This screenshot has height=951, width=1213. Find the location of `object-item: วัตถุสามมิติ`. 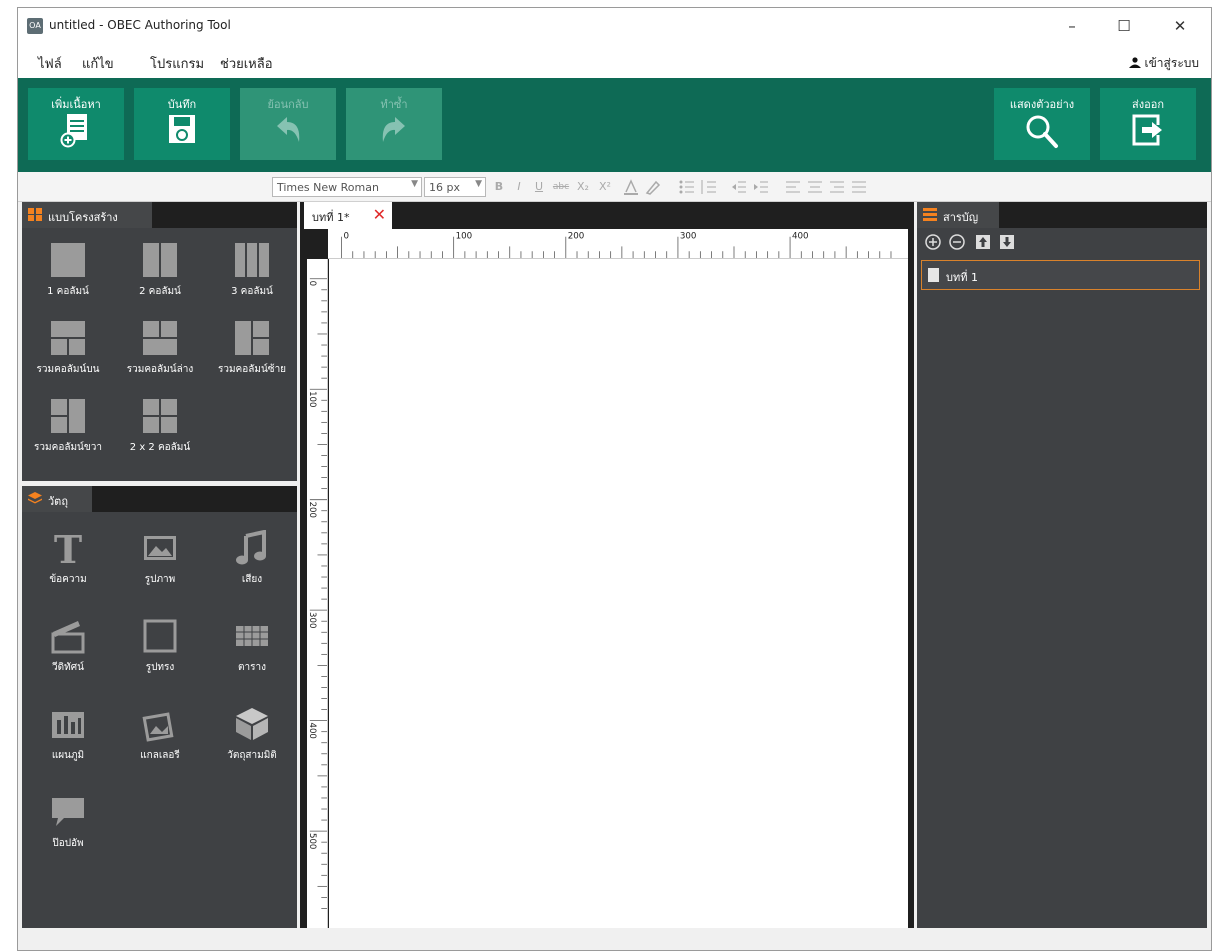

object-item: วัตถุสามมิติ is located at coordinates (252, 734).